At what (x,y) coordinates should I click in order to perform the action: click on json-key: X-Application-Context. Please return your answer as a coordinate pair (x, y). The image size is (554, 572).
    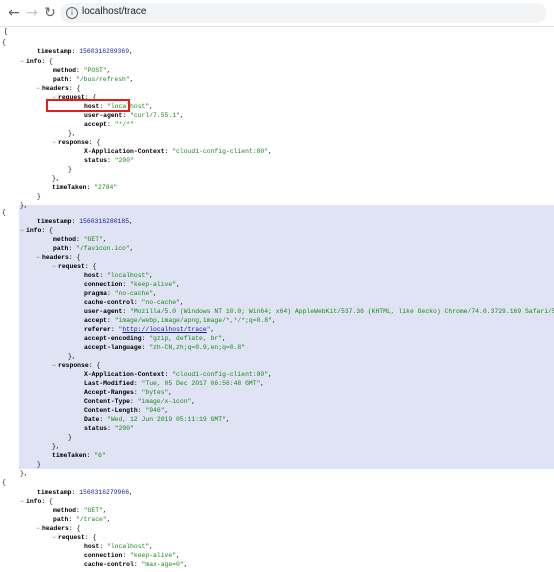
    Looking at the image, I should click on (124, 374).